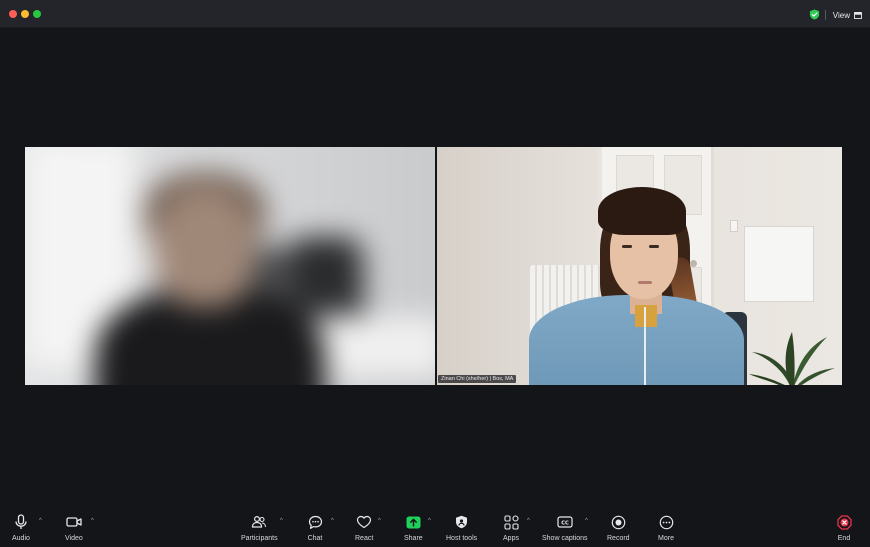 The image size is (870, 547). What do you see at coordinates (37, 14) in the screenshot?
I see `window-maximize-button` at bounding box center [37, 14].